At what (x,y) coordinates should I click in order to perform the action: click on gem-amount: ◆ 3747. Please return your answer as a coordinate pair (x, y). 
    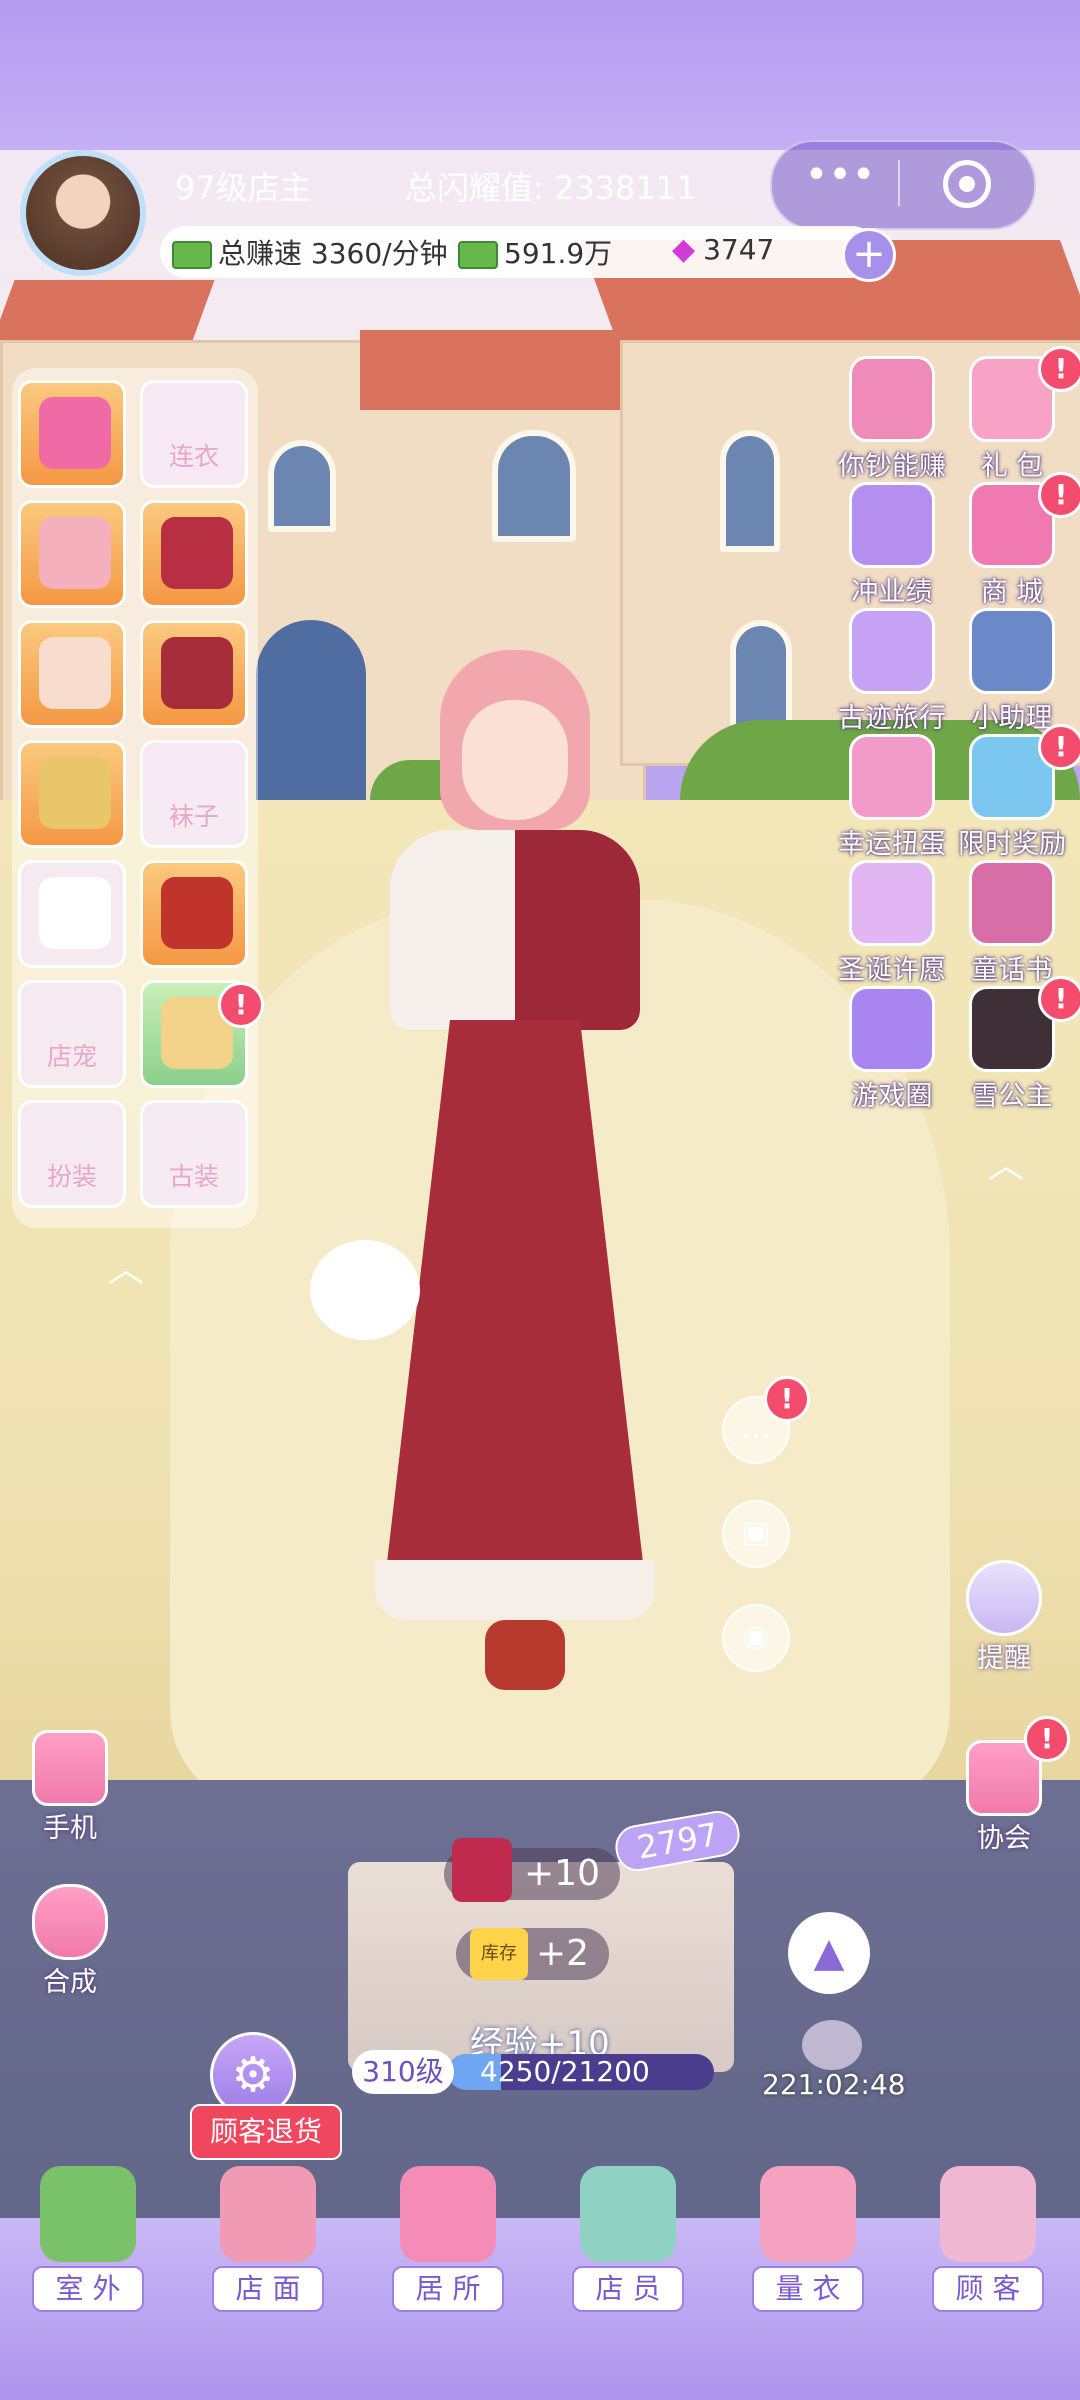
    Looking at the image, I should click on (723, 249).